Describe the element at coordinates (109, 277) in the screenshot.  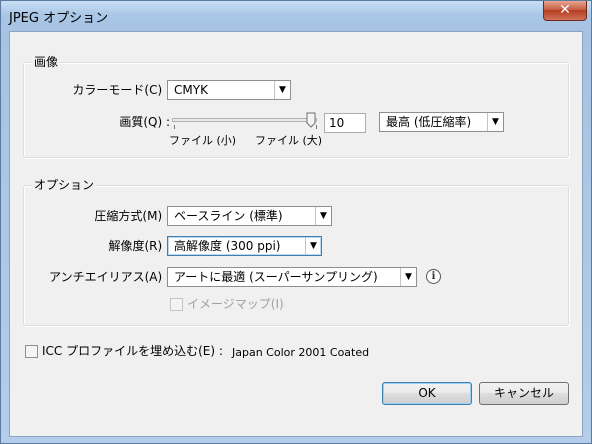
I see `antialias-label: アンチエイリアス(A) :` at that location.